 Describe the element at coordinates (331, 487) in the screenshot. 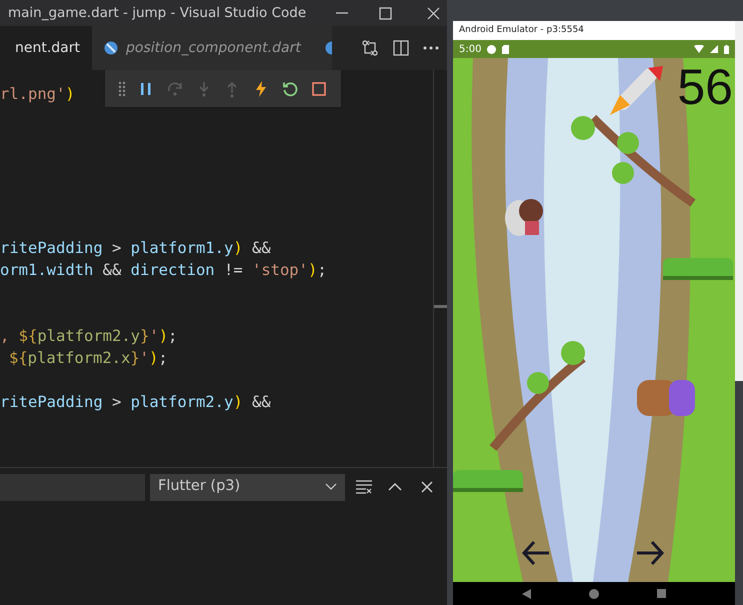

I see `chevron-down-icon` at that location.